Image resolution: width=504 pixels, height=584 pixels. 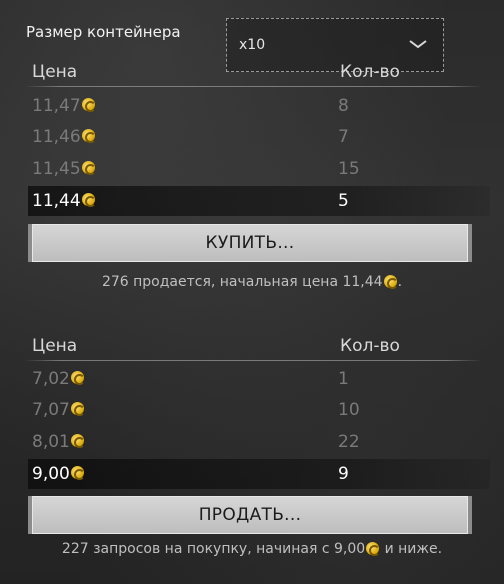 I want to click on buy-order-qty: 8, so click(x=343, y=106).